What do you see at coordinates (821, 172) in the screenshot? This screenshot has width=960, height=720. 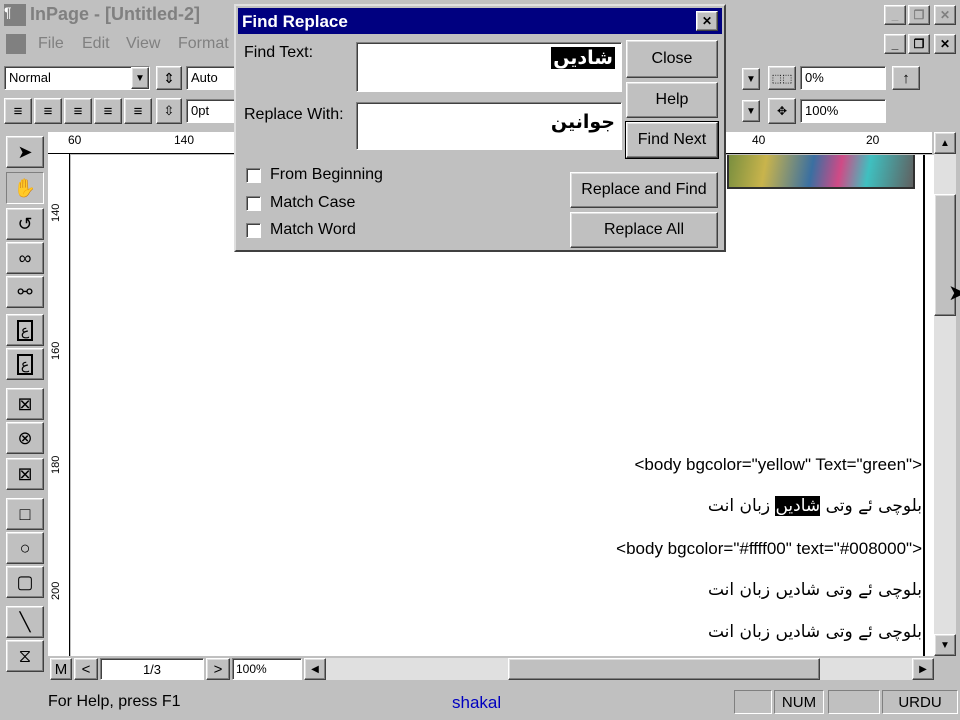 I see `embedded-image` at bounding box center [821, 172].